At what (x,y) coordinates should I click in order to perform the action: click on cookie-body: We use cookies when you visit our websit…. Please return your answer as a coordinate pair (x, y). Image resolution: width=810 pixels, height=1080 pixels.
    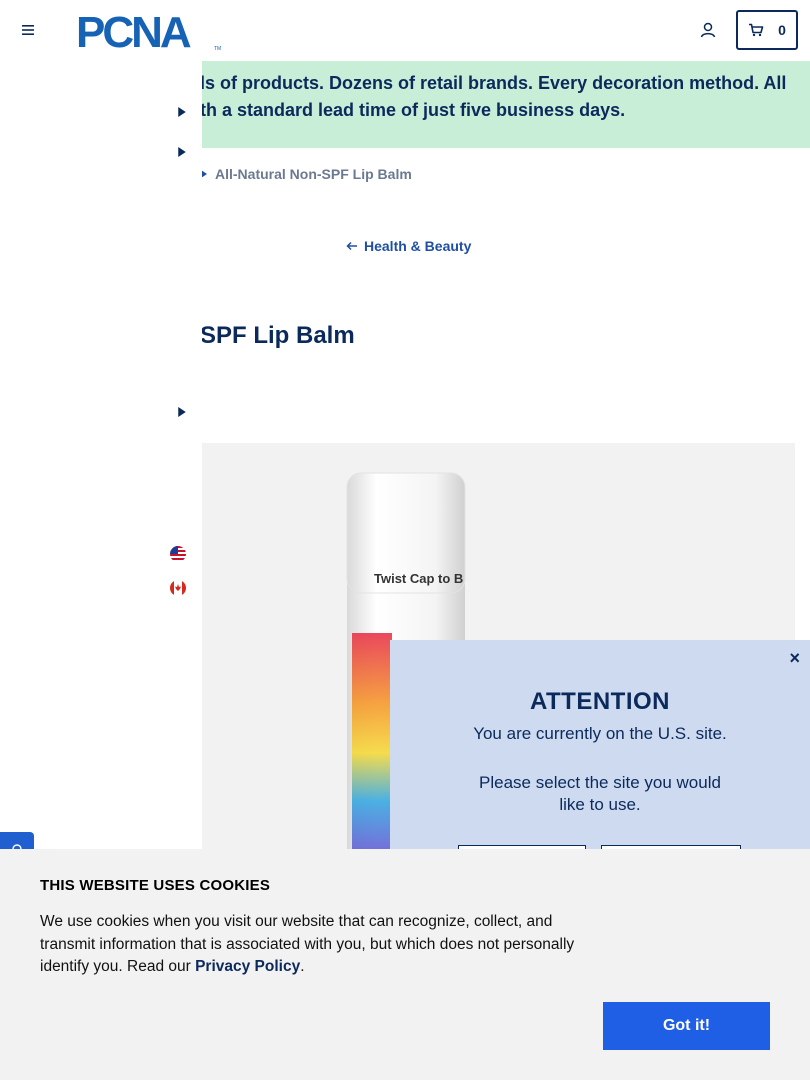
    Looking at the image, I should click on (307, 944).